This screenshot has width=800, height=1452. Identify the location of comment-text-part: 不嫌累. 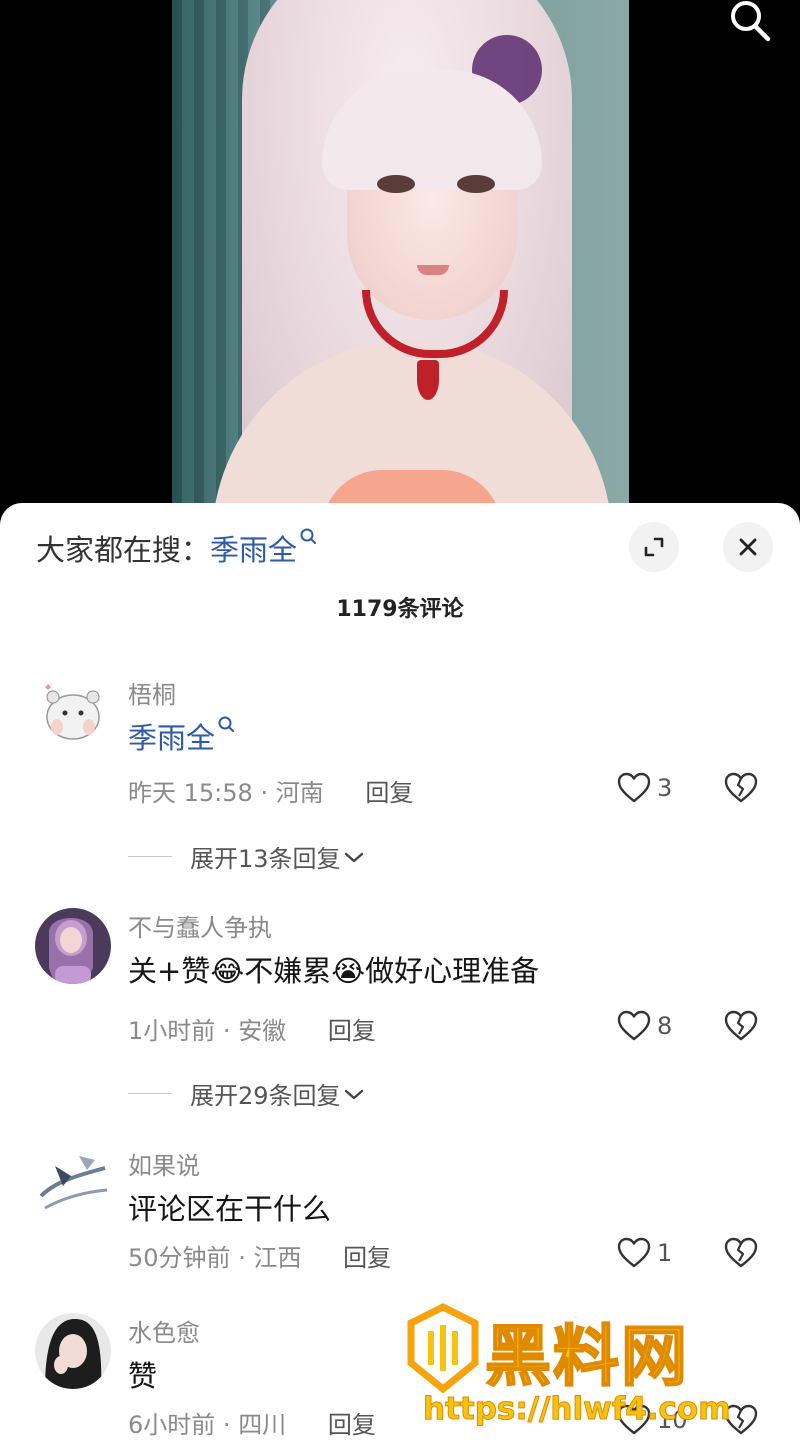
(288, 971).